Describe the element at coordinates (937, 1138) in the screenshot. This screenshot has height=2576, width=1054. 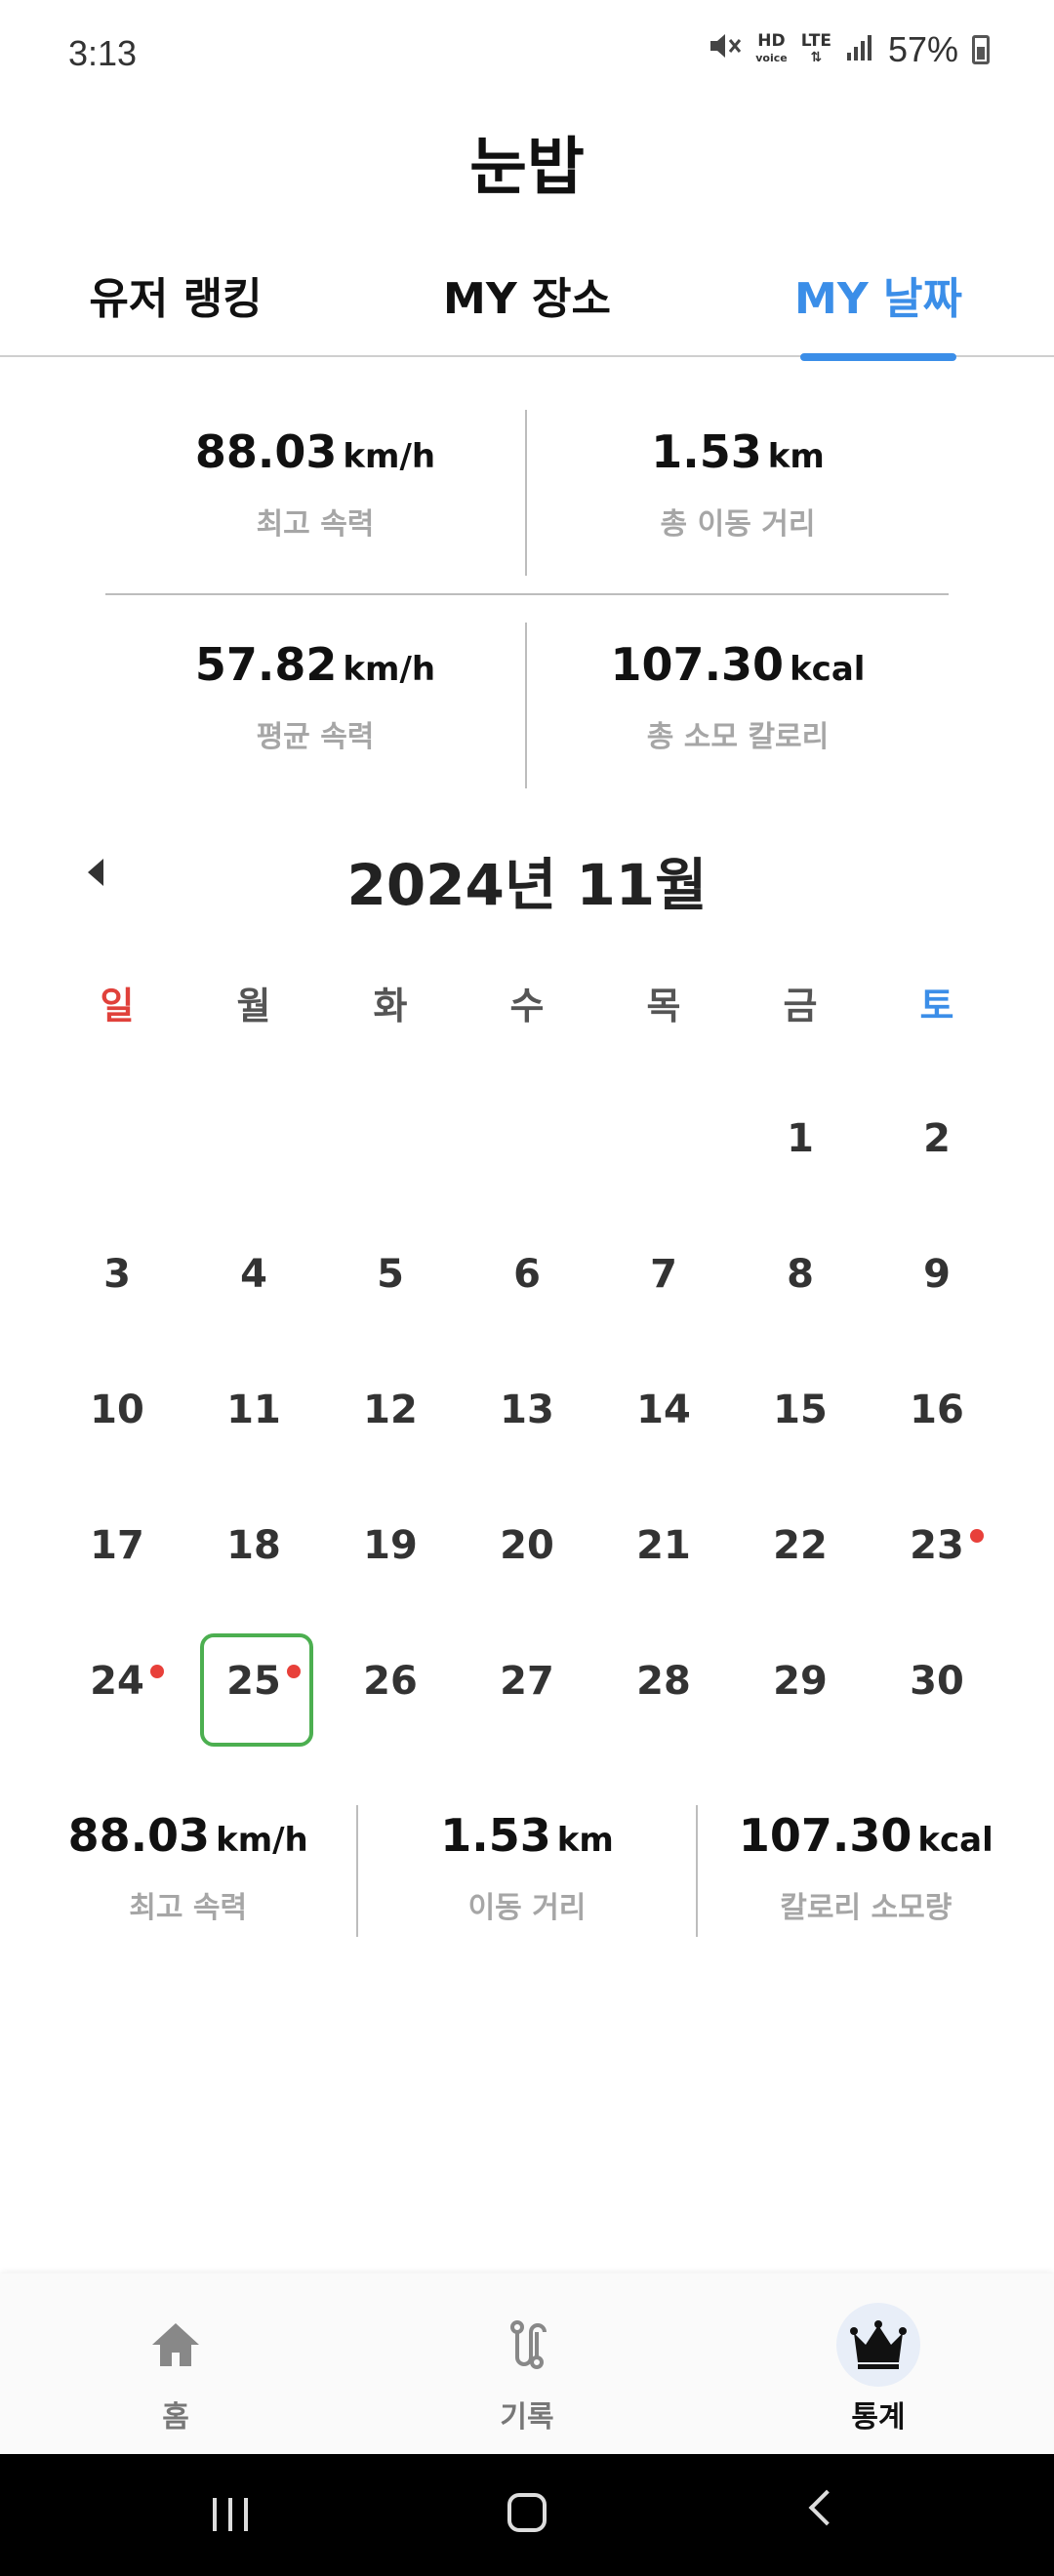
I see `calendar-day-number: 2` at that location.